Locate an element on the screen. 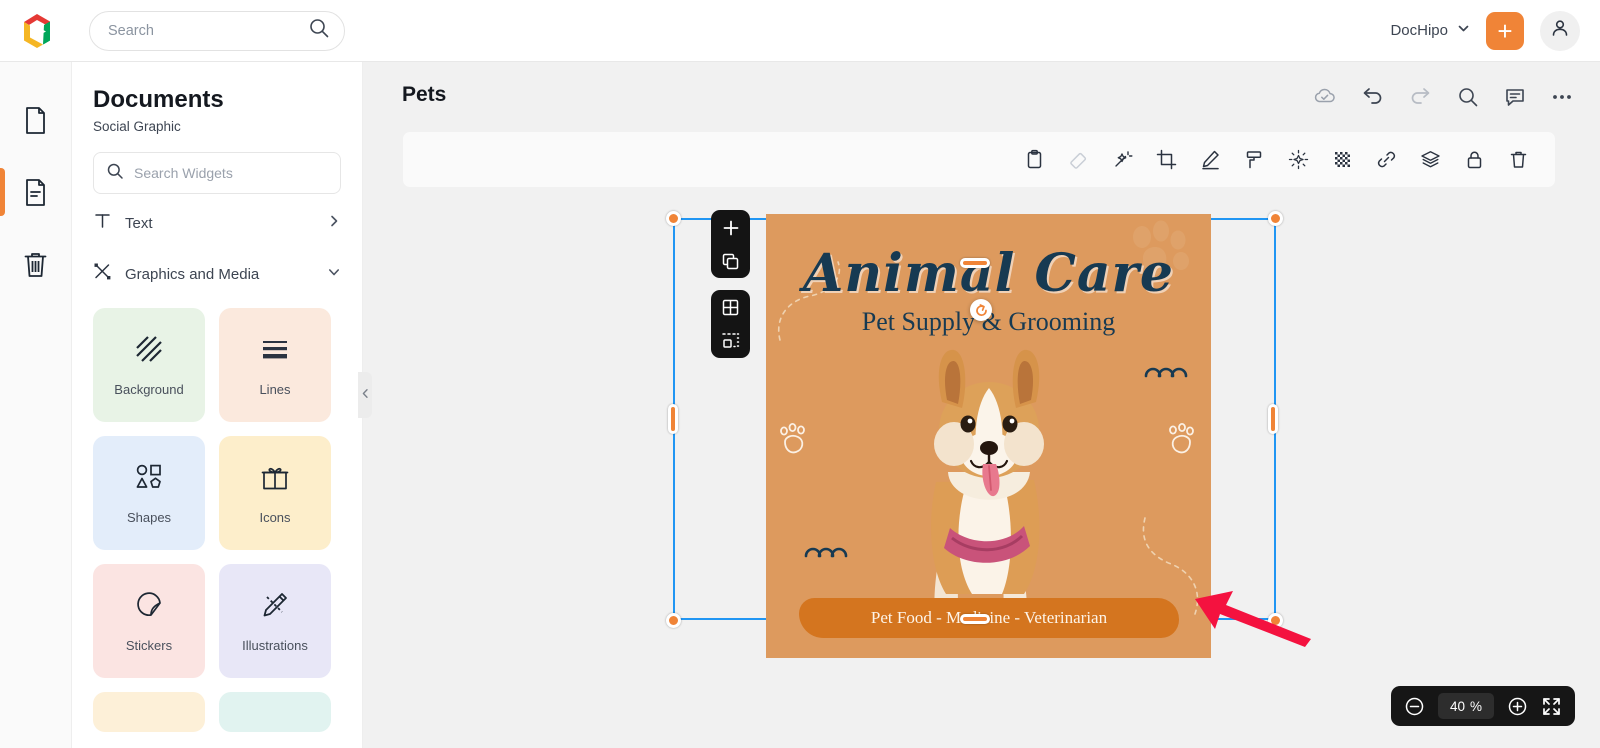 Image resolution: width=1600 pixels, height=748 pixels. cloud-saved-icon is located at coordinates (1324, 96).